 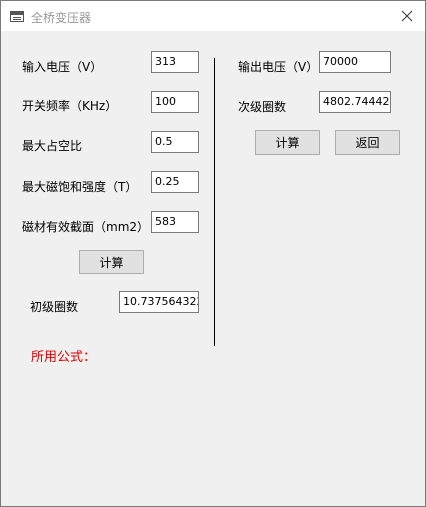 What do you see at coordinates (213, 16) in the screenshot?
I see `title-bar: 全桥变压器` at bounding box center [213, 16].